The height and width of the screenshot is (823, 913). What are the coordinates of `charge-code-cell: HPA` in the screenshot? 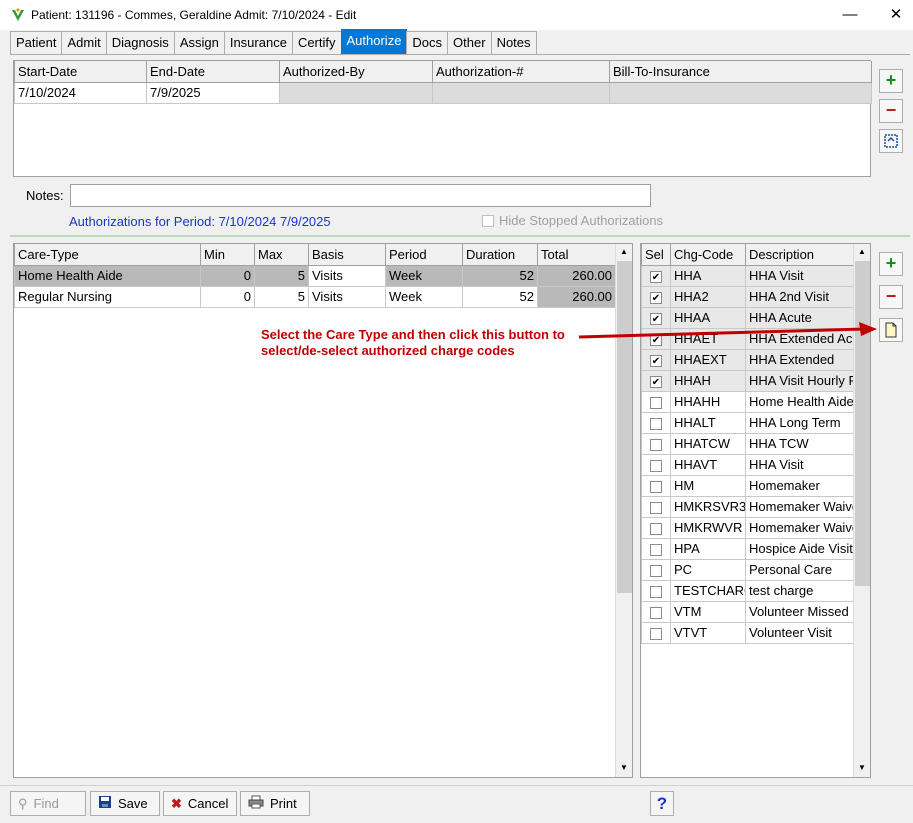 It's located at (708, 548).